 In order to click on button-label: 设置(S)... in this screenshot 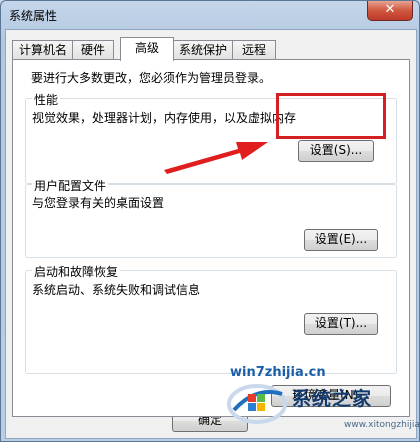, I will do `click(336, 150)`.